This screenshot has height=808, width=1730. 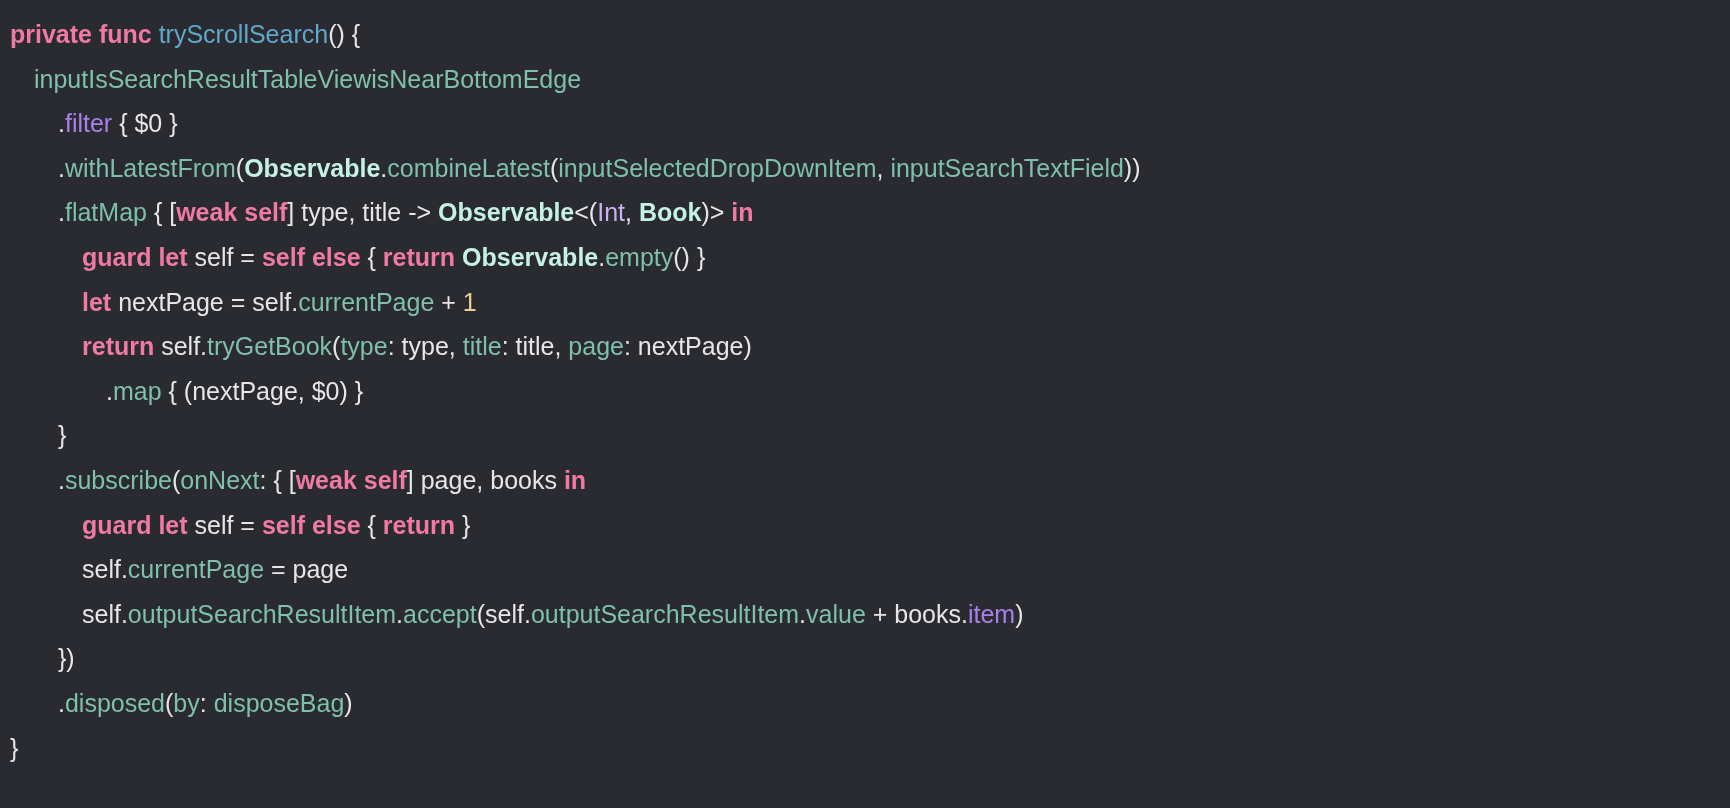 I want to click on code-line: .flatMap { [weak self] type, title -> Observable<(Int, Book)> in, so click(x=405, y=213).